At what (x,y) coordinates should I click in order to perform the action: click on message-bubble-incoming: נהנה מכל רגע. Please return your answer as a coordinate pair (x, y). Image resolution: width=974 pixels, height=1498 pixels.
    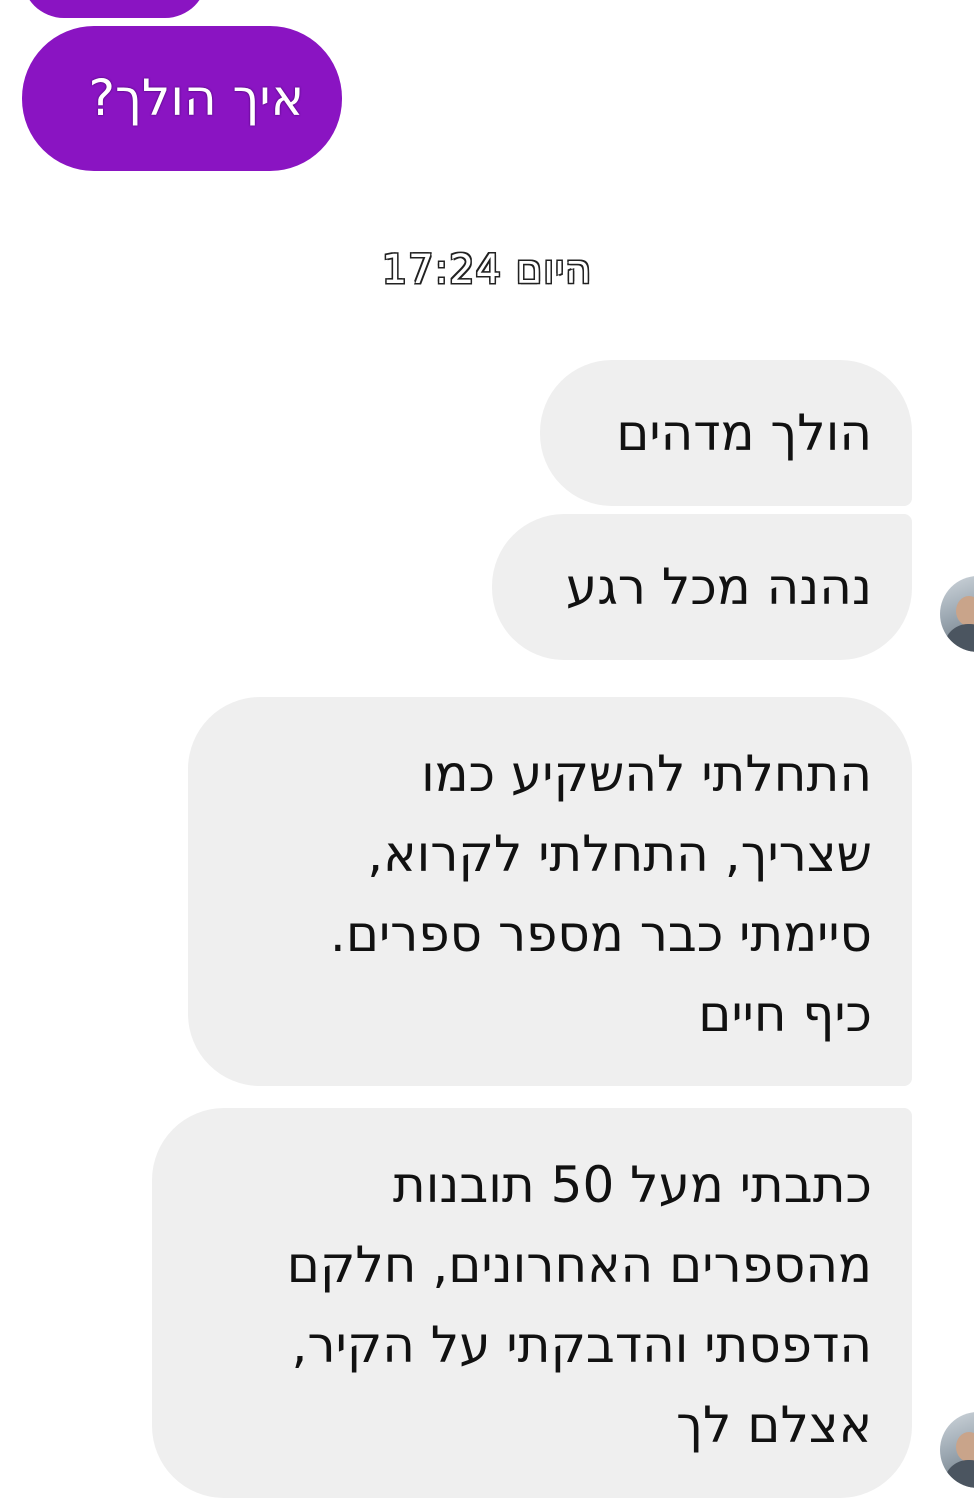
    Looking at the image, I should click on (702, 587).